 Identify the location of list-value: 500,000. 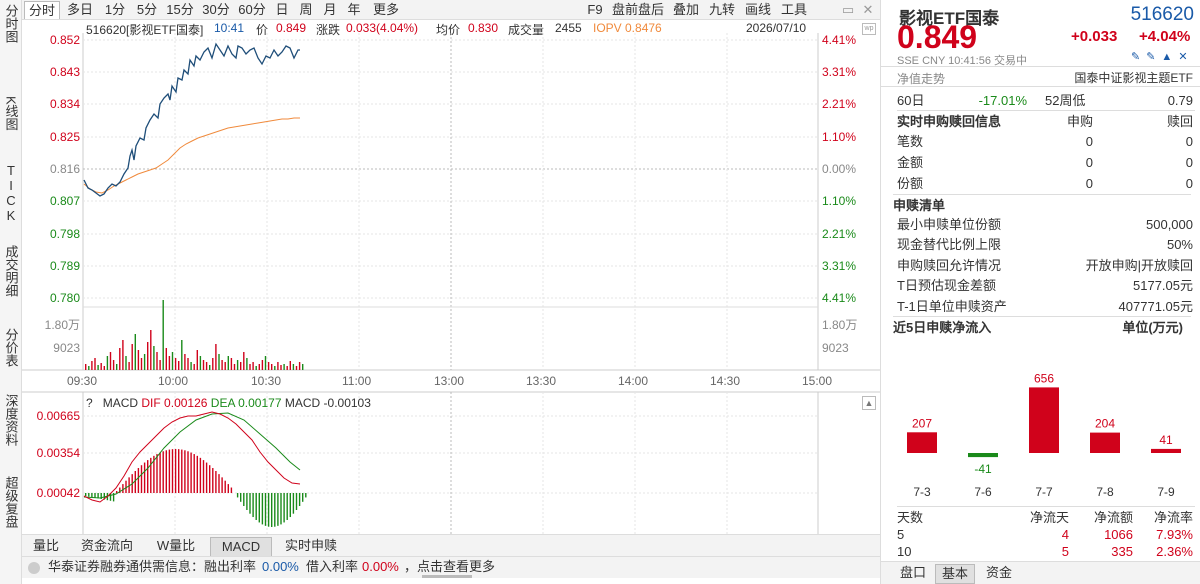
(1169, 224).